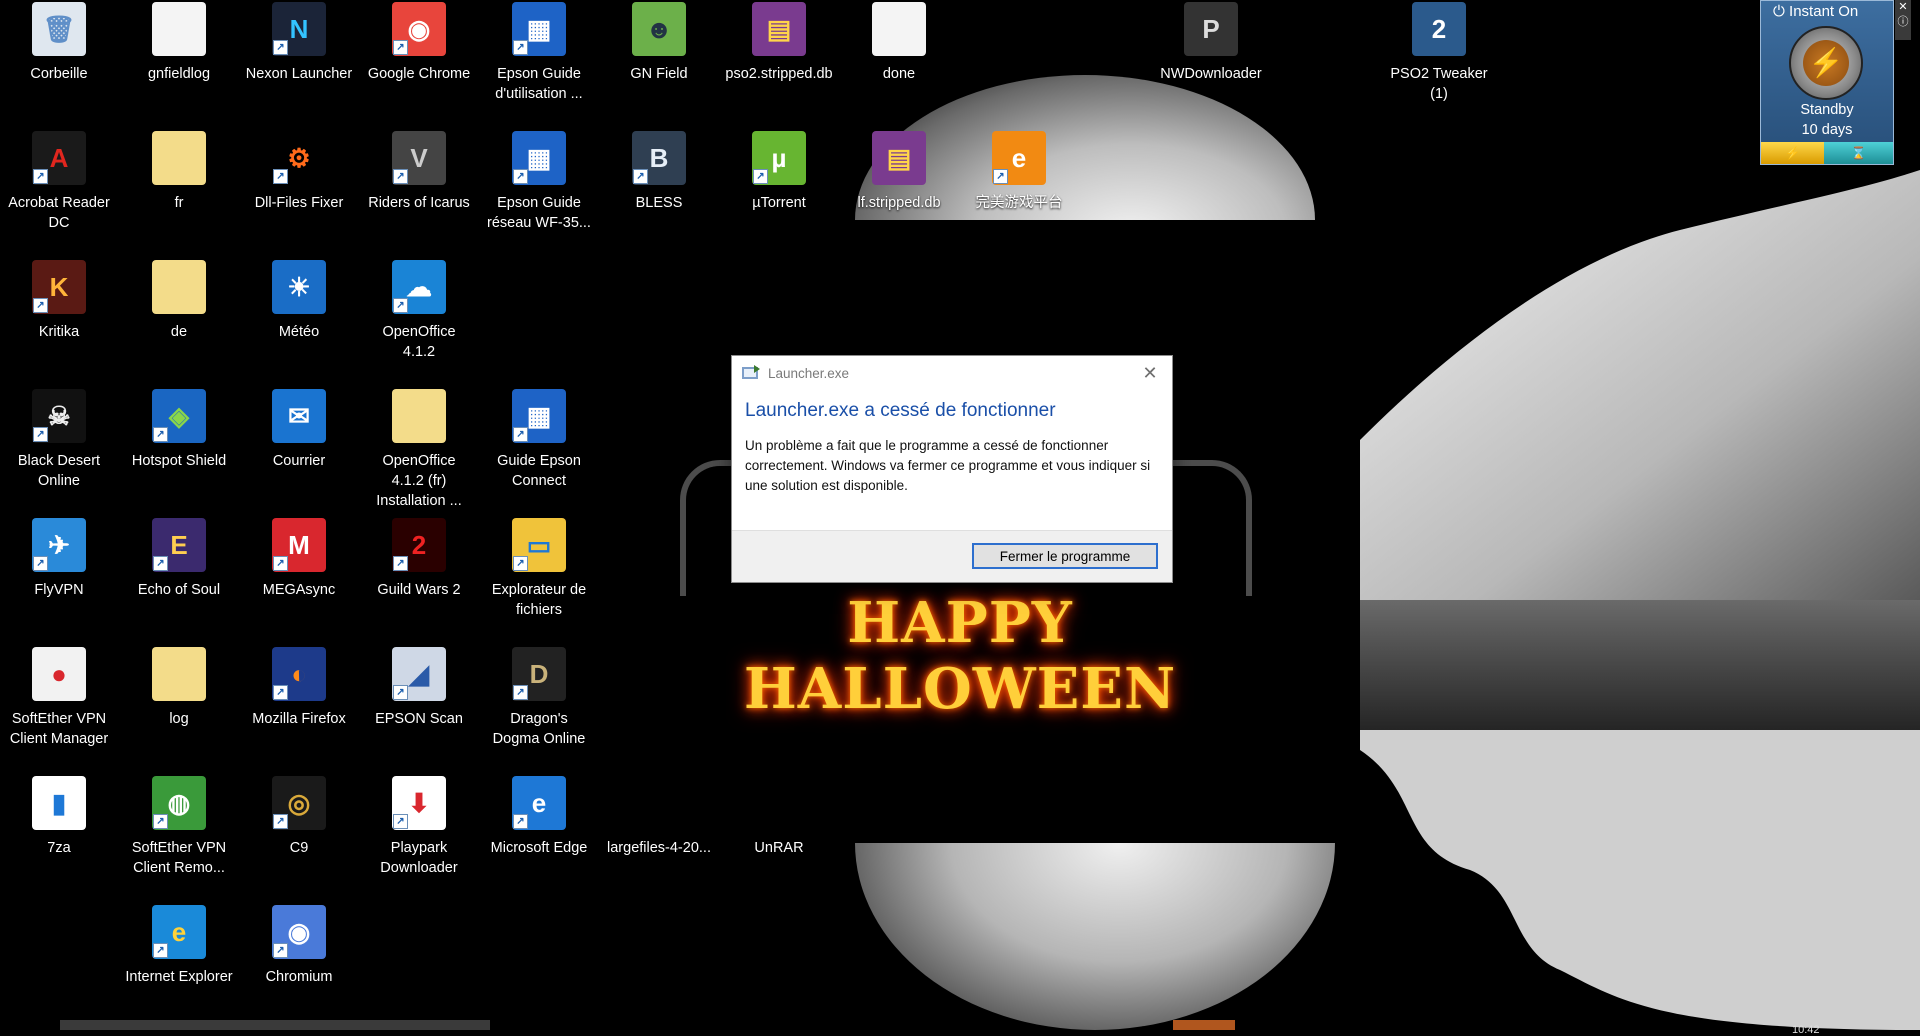 This screenshot has height=1036, width=1920. What do you see at coordinates (299, 559) in the screenshot?
I see `desktop-icon-megasync: M ↗ MEGAsync` at bounding box center [299, 559].